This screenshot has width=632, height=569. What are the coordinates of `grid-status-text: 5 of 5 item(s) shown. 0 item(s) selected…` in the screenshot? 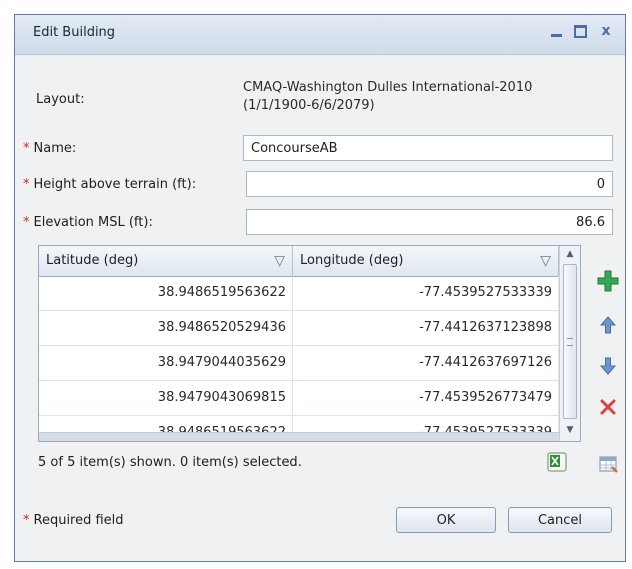 It's located at (170, 462).